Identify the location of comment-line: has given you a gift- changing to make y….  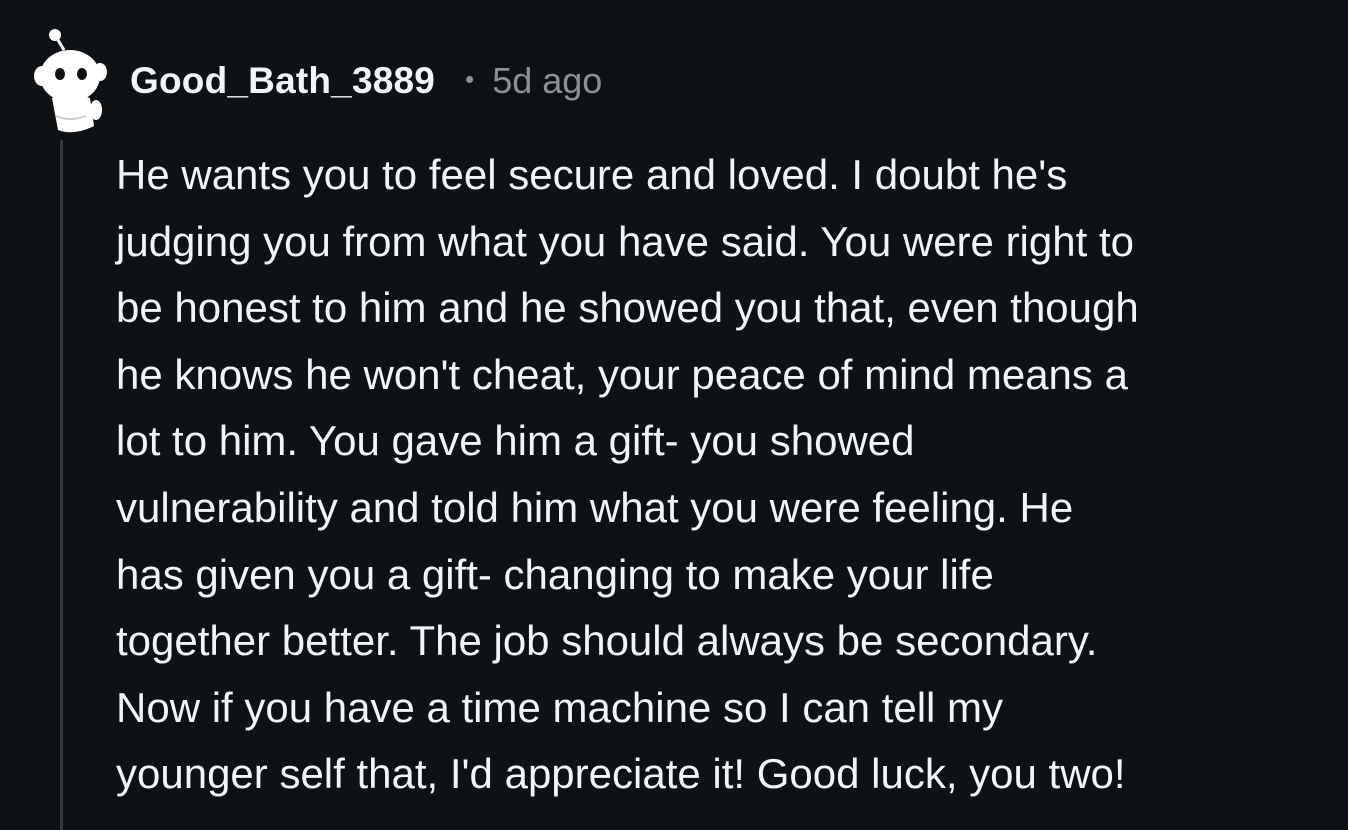
(555, 574).